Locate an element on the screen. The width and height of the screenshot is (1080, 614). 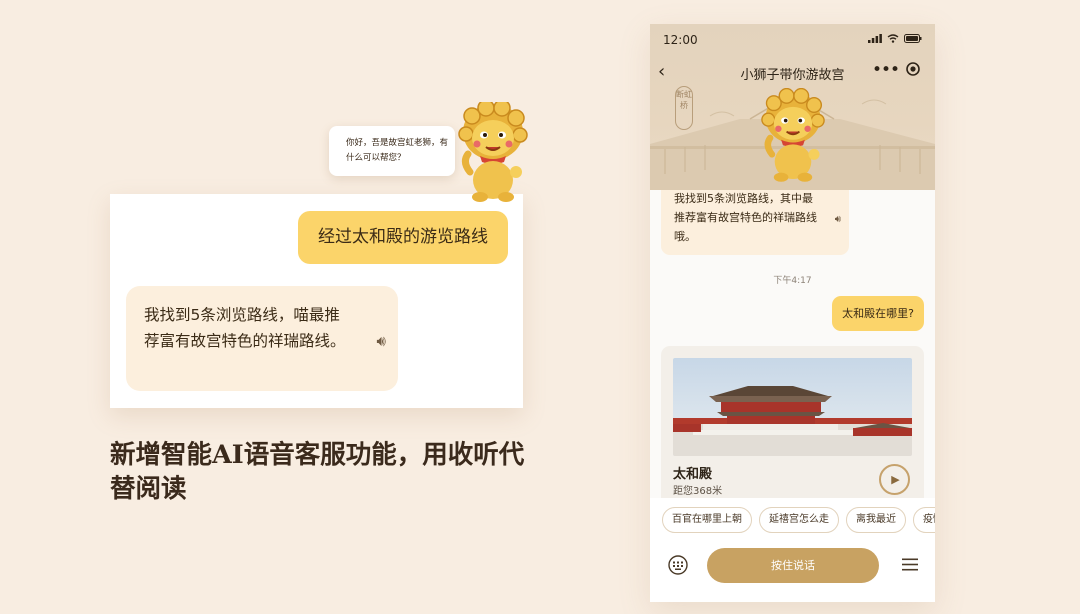
suggestion-chip: 离我最近 is located at coordinates (876, 520).